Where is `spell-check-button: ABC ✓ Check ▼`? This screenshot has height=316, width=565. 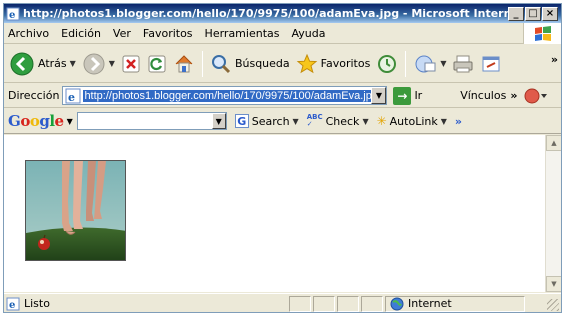
spell-check-button: ABC ✓ Check ▼ is located at coordinates (338, 121).